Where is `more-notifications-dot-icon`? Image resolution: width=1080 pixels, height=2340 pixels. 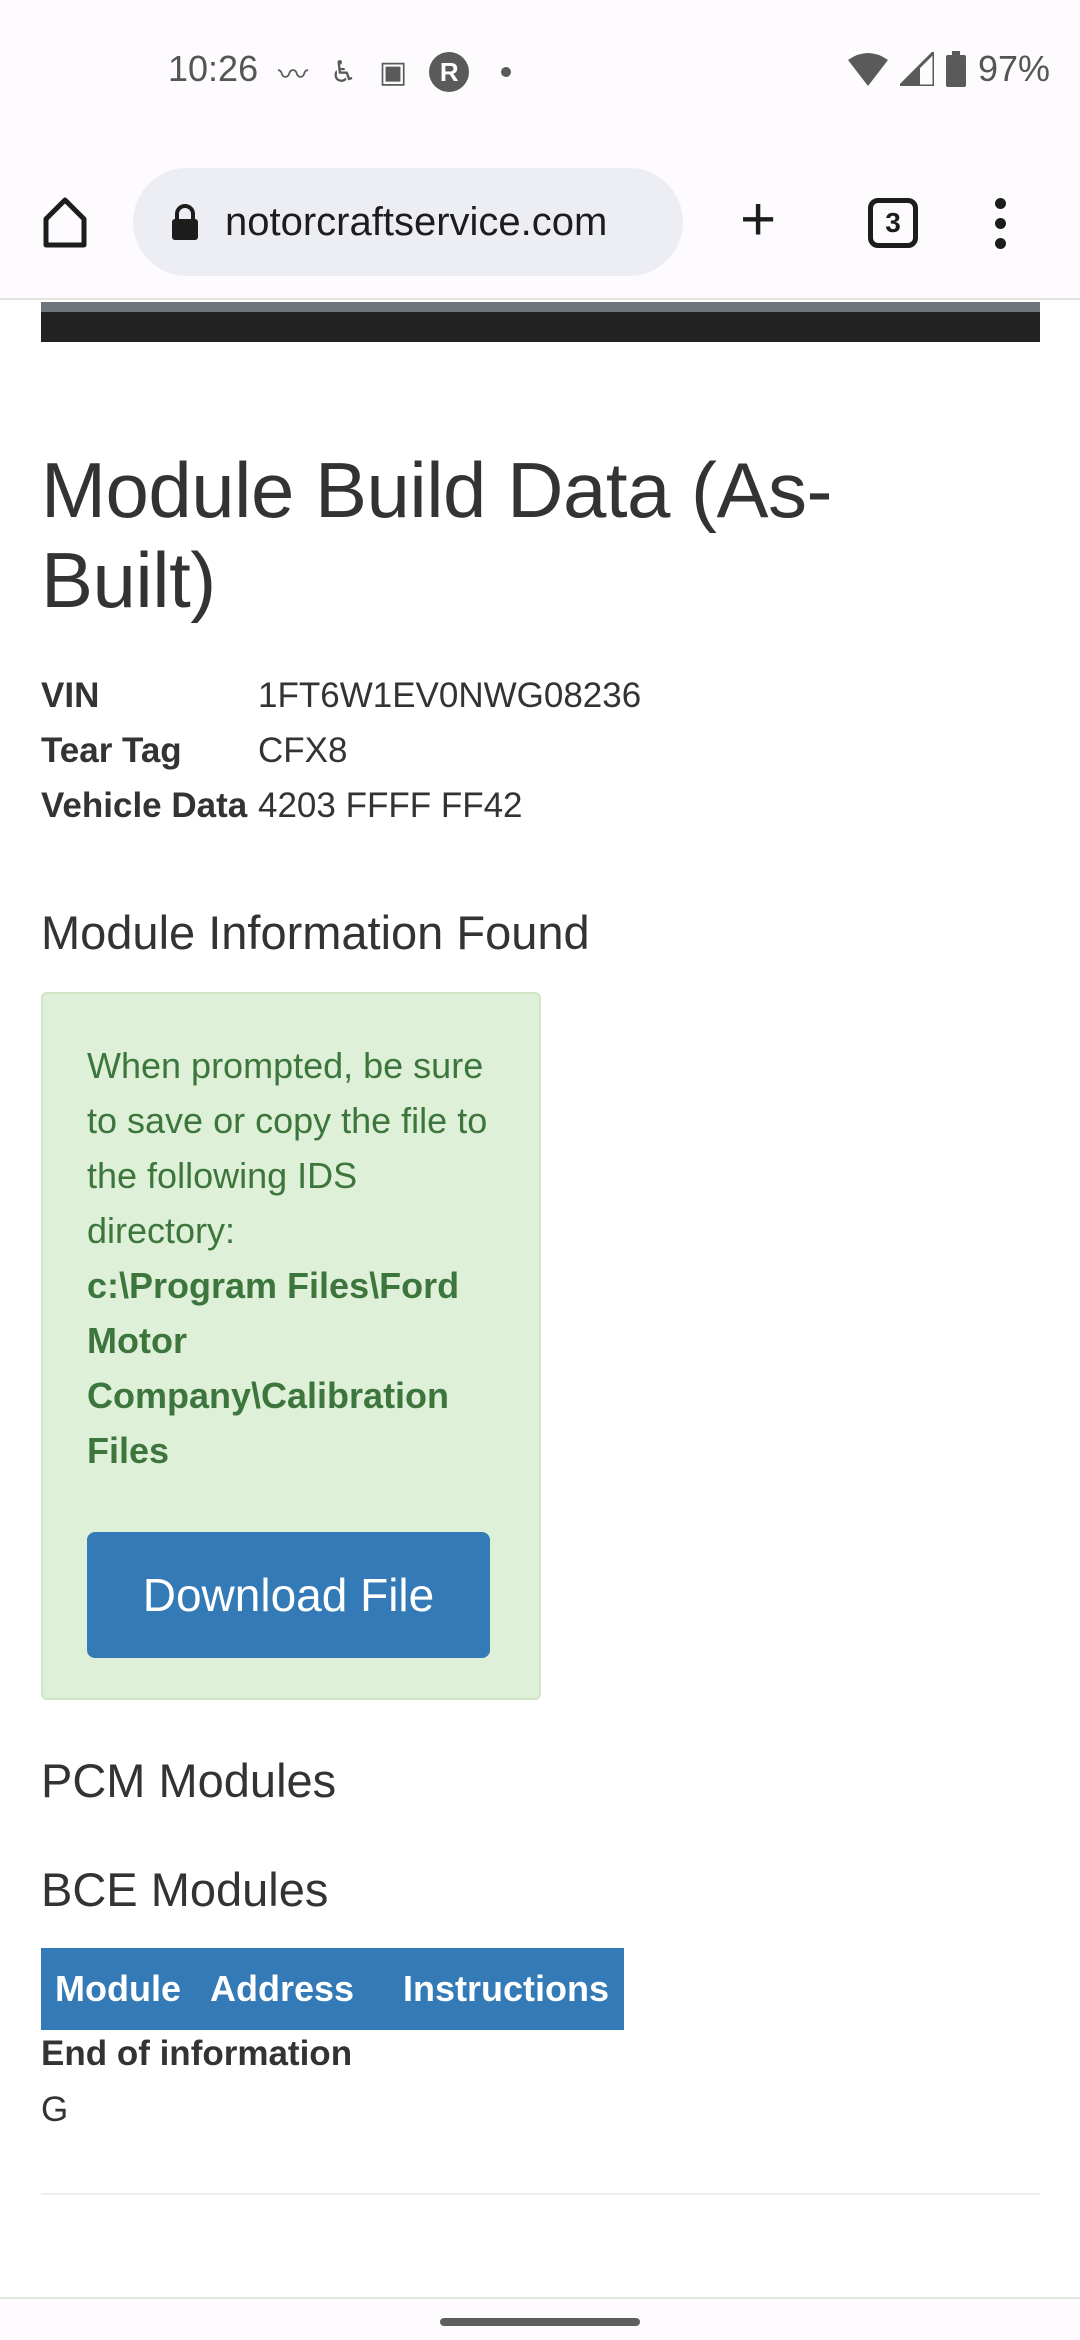 more-notifications-dot-icon is located at coordinates (506, 72).